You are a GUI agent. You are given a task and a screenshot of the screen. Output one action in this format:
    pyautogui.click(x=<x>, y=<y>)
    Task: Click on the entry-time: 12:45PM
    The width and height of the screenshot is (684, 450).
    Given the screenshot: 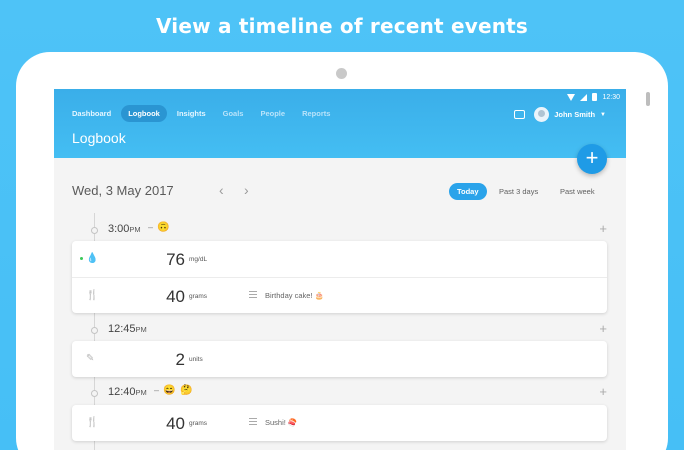 What is the action you would take?
    pyautogui.click(x=127, y=329)
    